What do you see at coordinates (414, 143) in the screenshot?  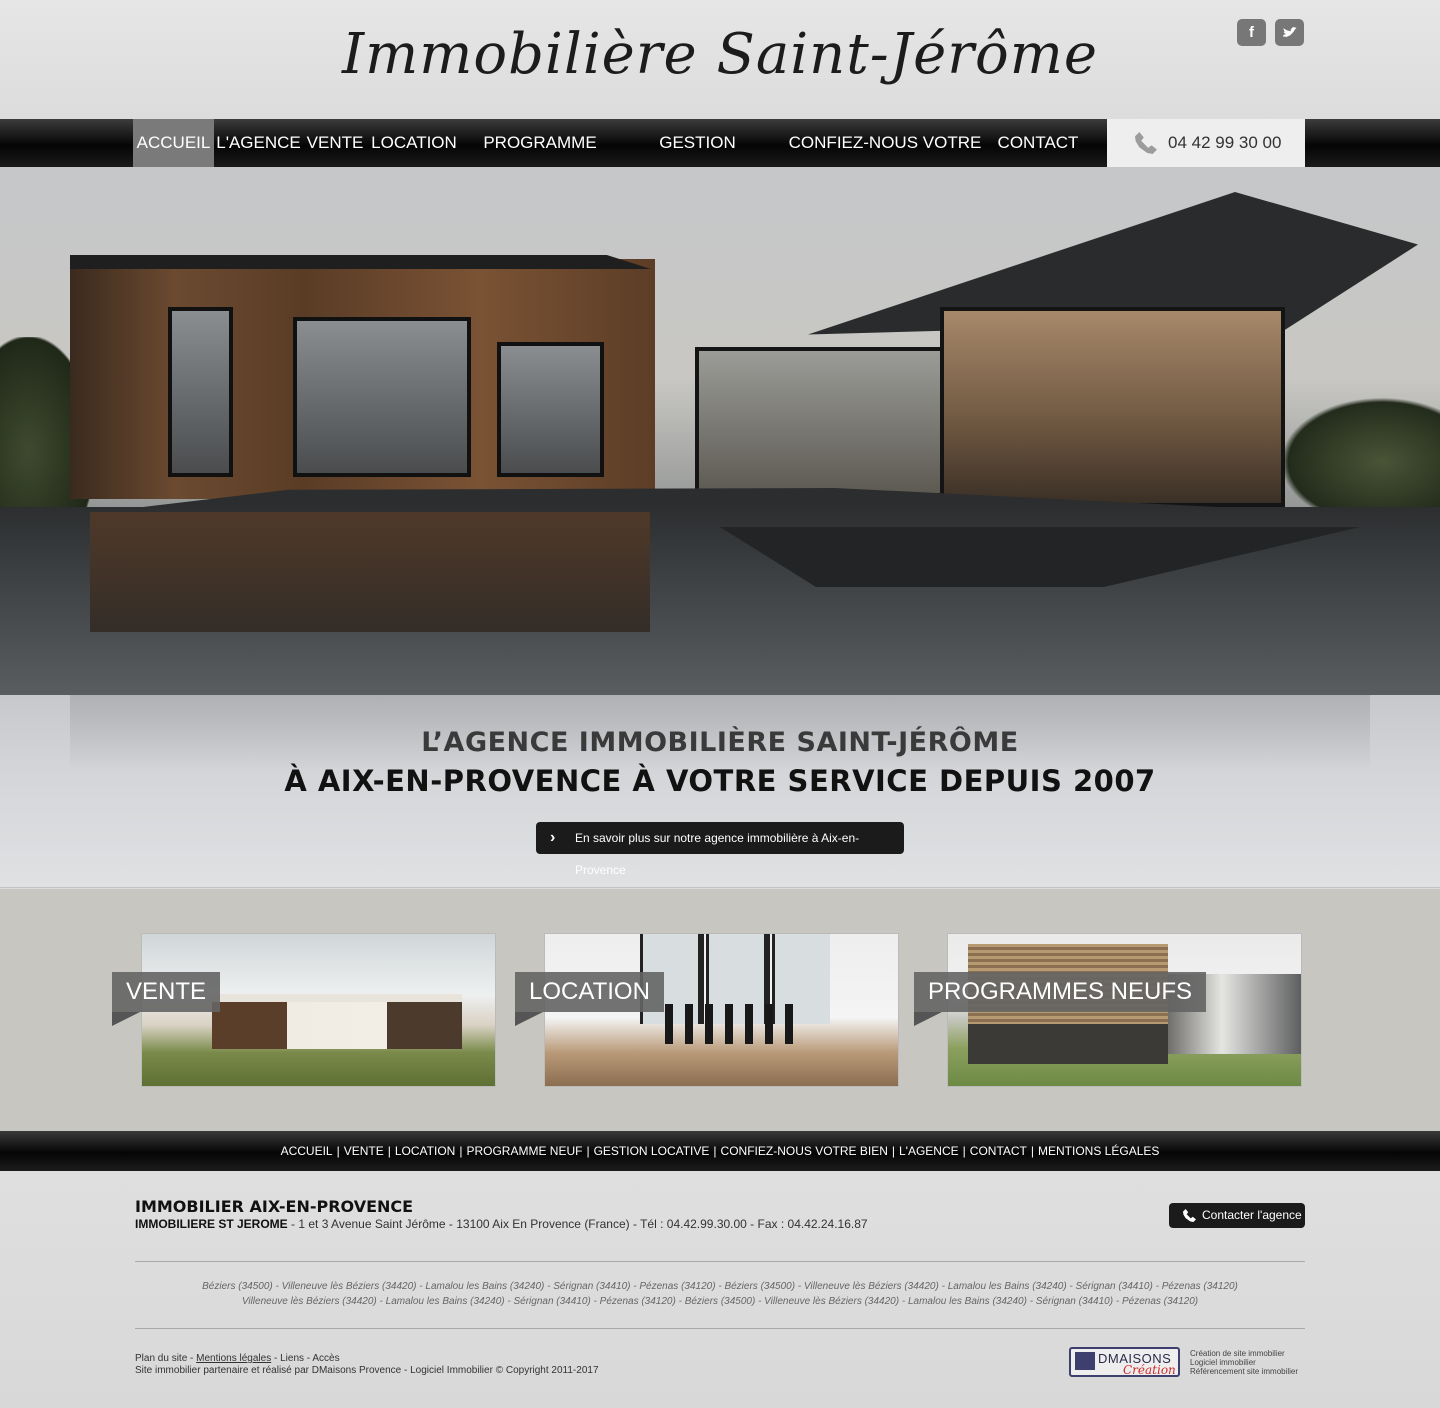 I see `nav-location: LOCATION` at bounding box center [414, 143].